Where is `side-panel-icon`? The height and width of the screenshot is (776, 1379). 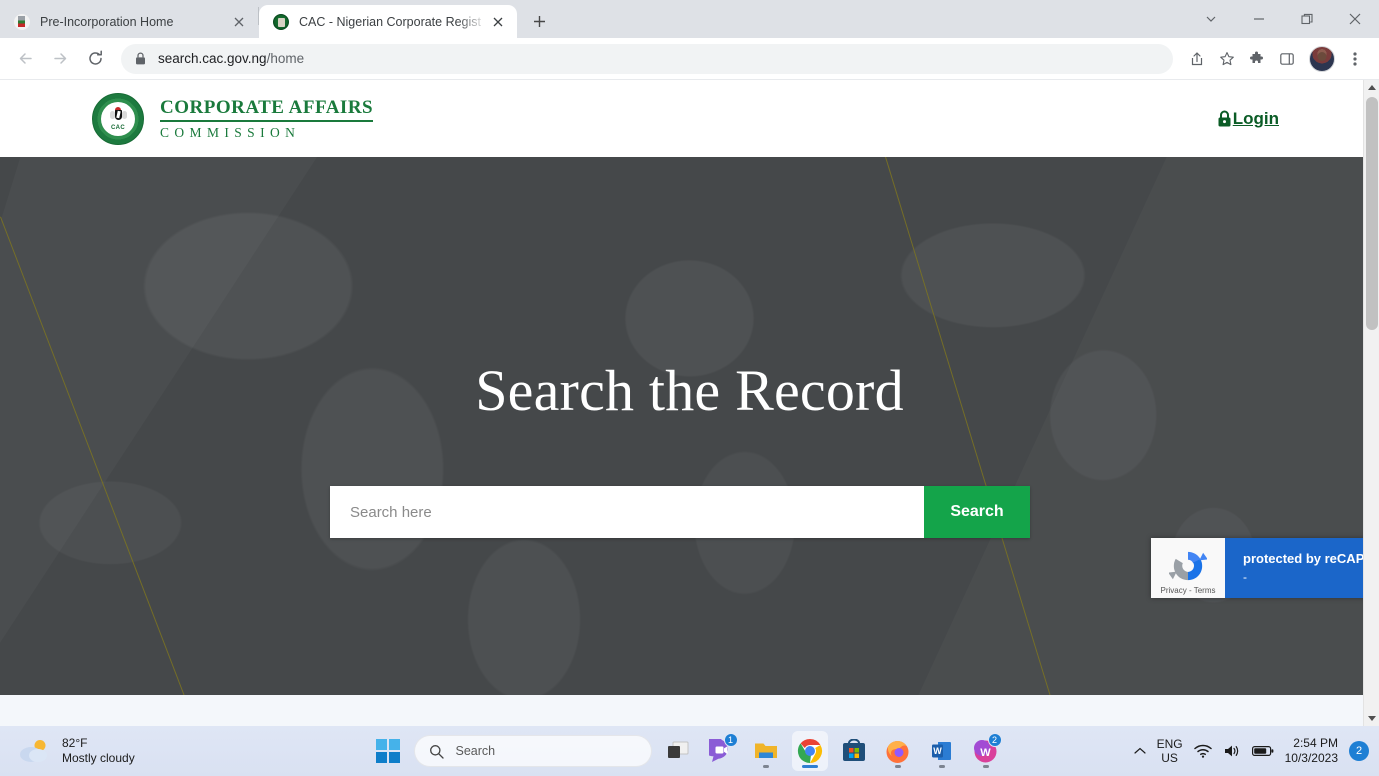 side-panel-icon is located at coordinates (1287, 59).